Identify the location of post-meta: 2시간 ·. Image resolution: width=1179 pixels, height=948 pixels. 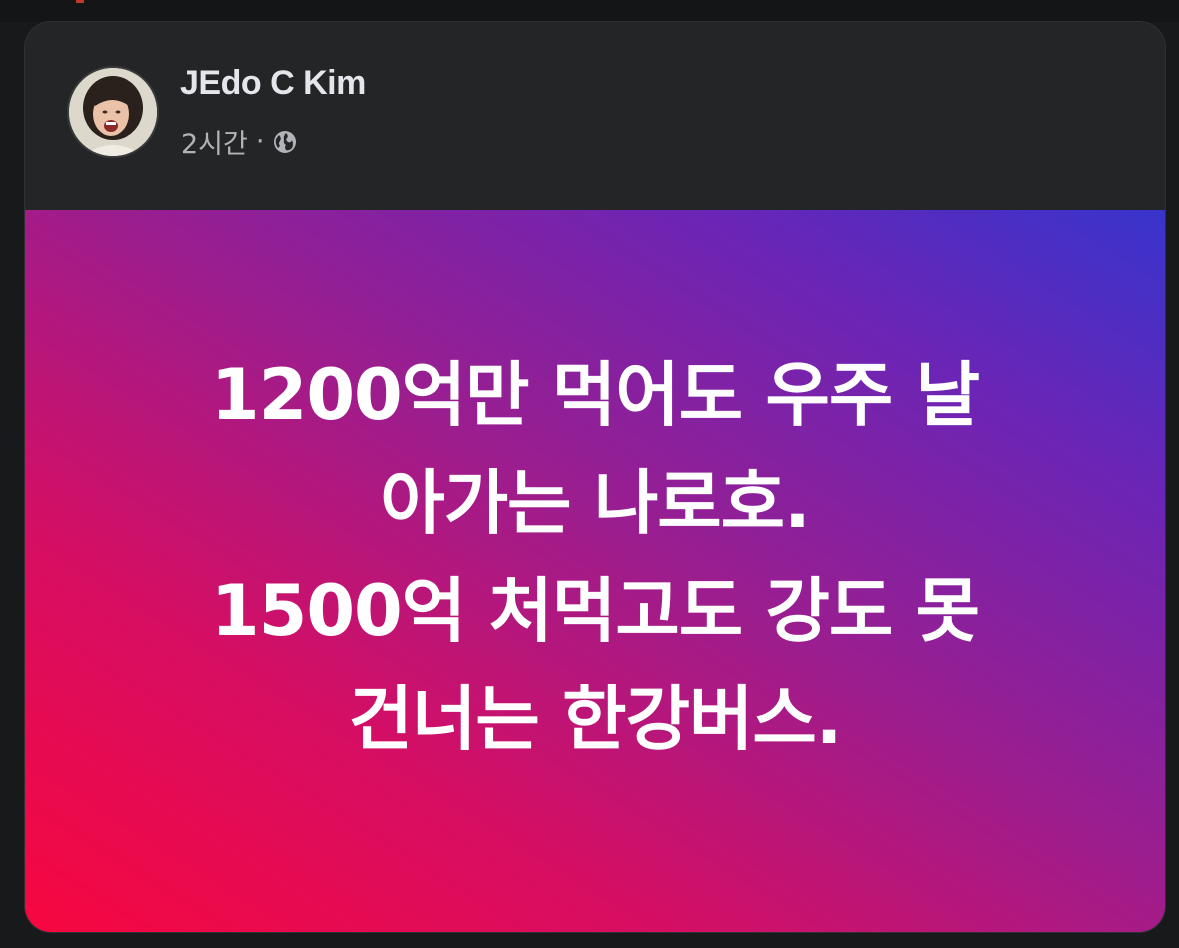
(239, 141).